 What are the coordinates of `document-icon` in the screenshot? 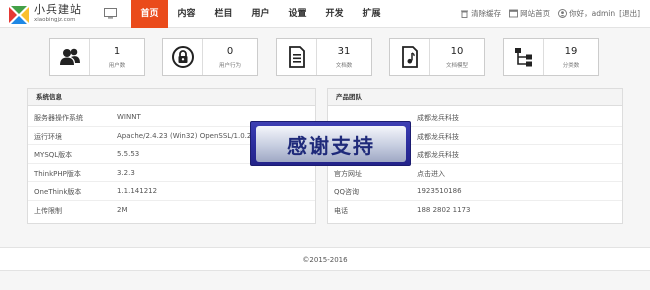 It's located at (296, 57).